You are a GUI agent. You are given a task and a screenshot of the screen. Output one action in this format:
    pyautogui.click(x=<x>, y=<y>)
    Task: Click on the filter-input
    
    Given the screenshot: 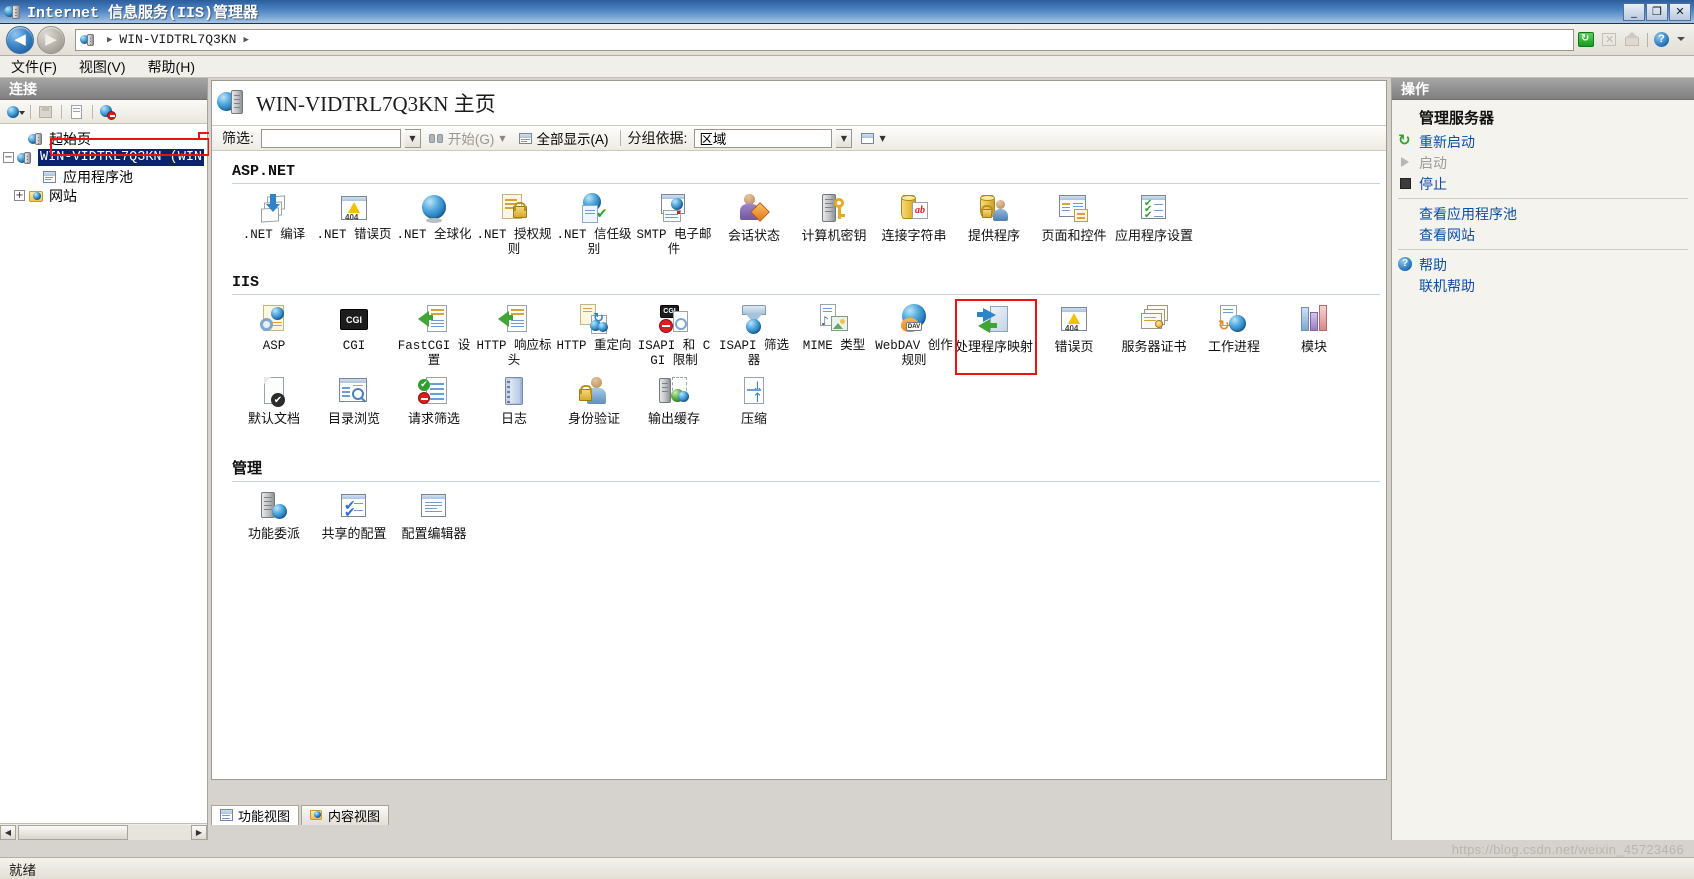 What is the action you would take?
    pyautogui.click(x=330, y=138)
    